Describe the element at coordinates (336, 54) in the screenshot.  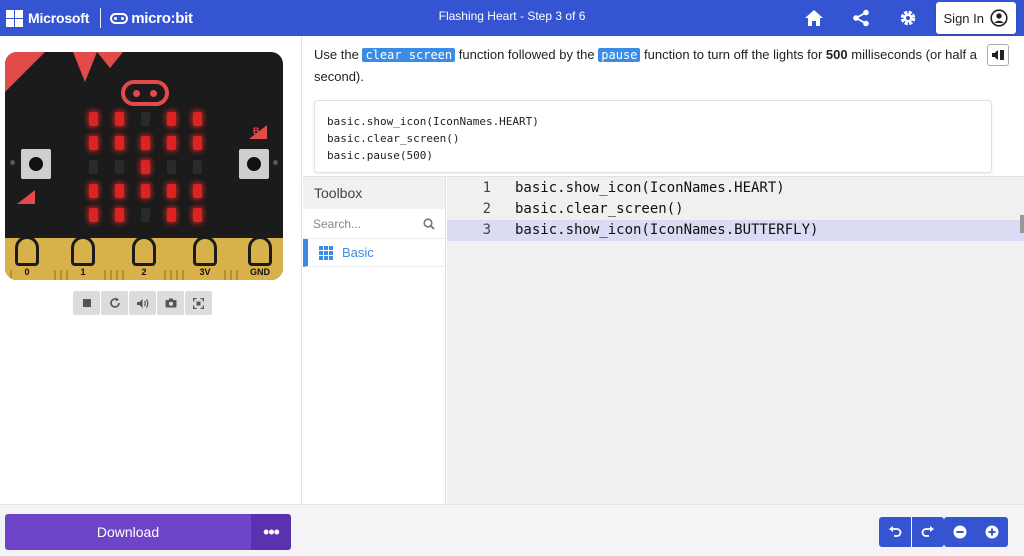
I see `instr-text: Use the` at that location.